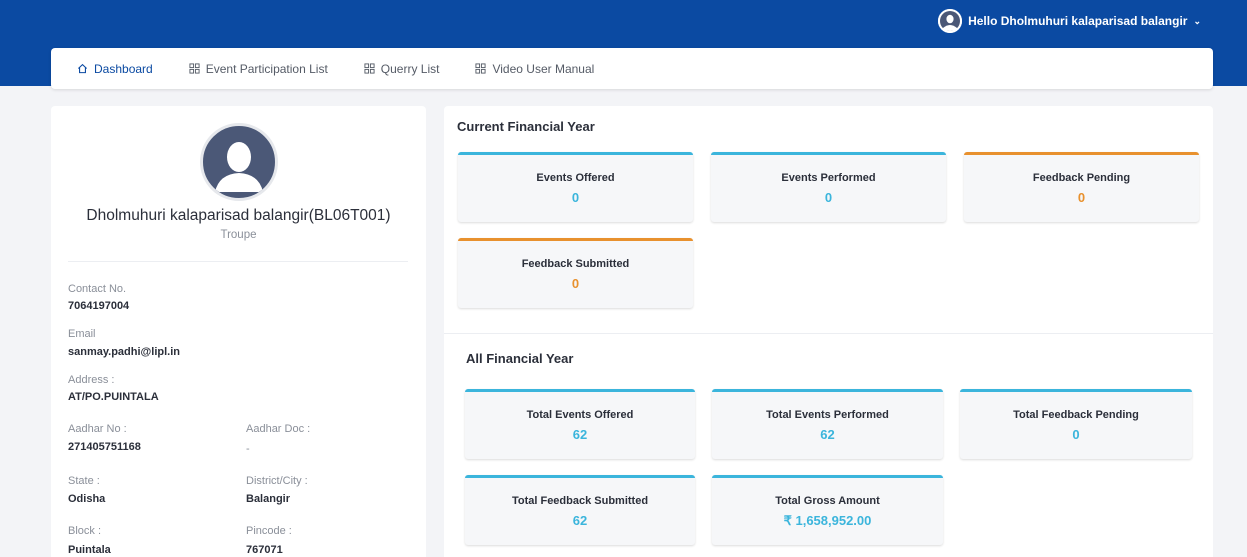 This screenshot has width=1247, height=557. What do you see at coordinates (239, 167) in the screenshot?
I see `user-silhouette-icon` at bounding box center [239, 167].